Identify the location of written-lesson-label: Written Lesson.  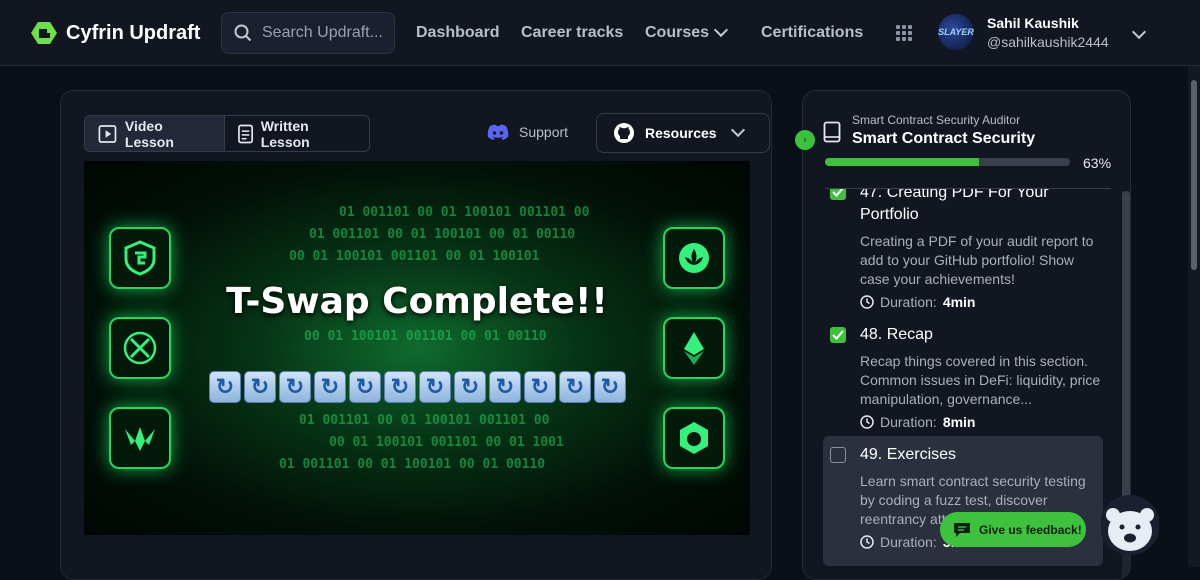
(285, 133).